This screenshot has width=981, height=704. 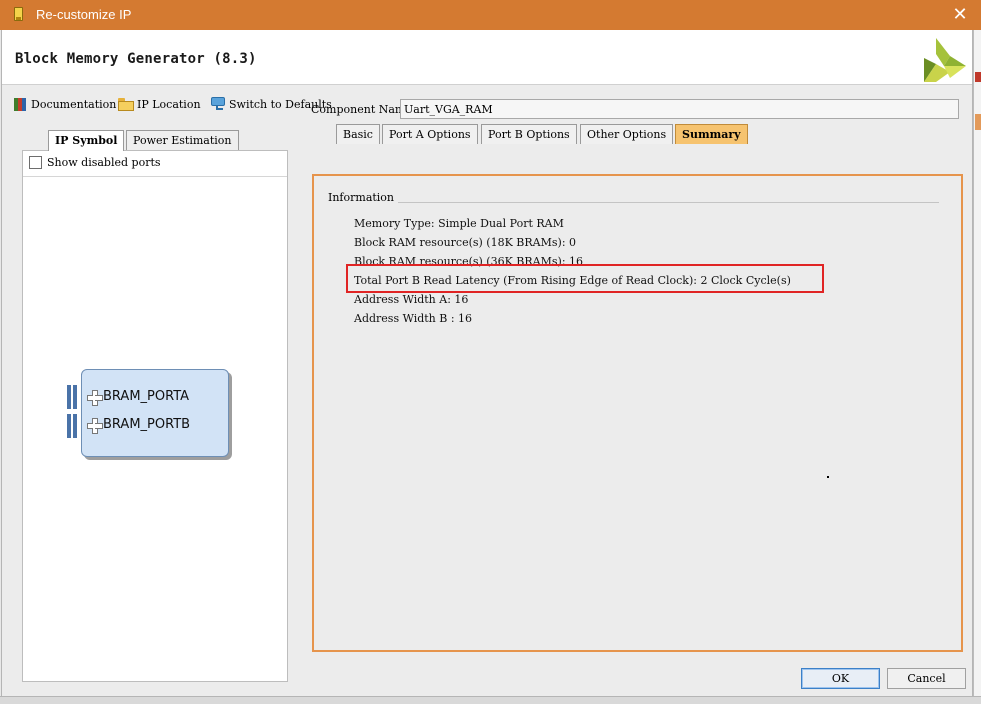 I want to click on show-disabled-ports-checkbox: Show disabled ports, so click(x=95, y=162).